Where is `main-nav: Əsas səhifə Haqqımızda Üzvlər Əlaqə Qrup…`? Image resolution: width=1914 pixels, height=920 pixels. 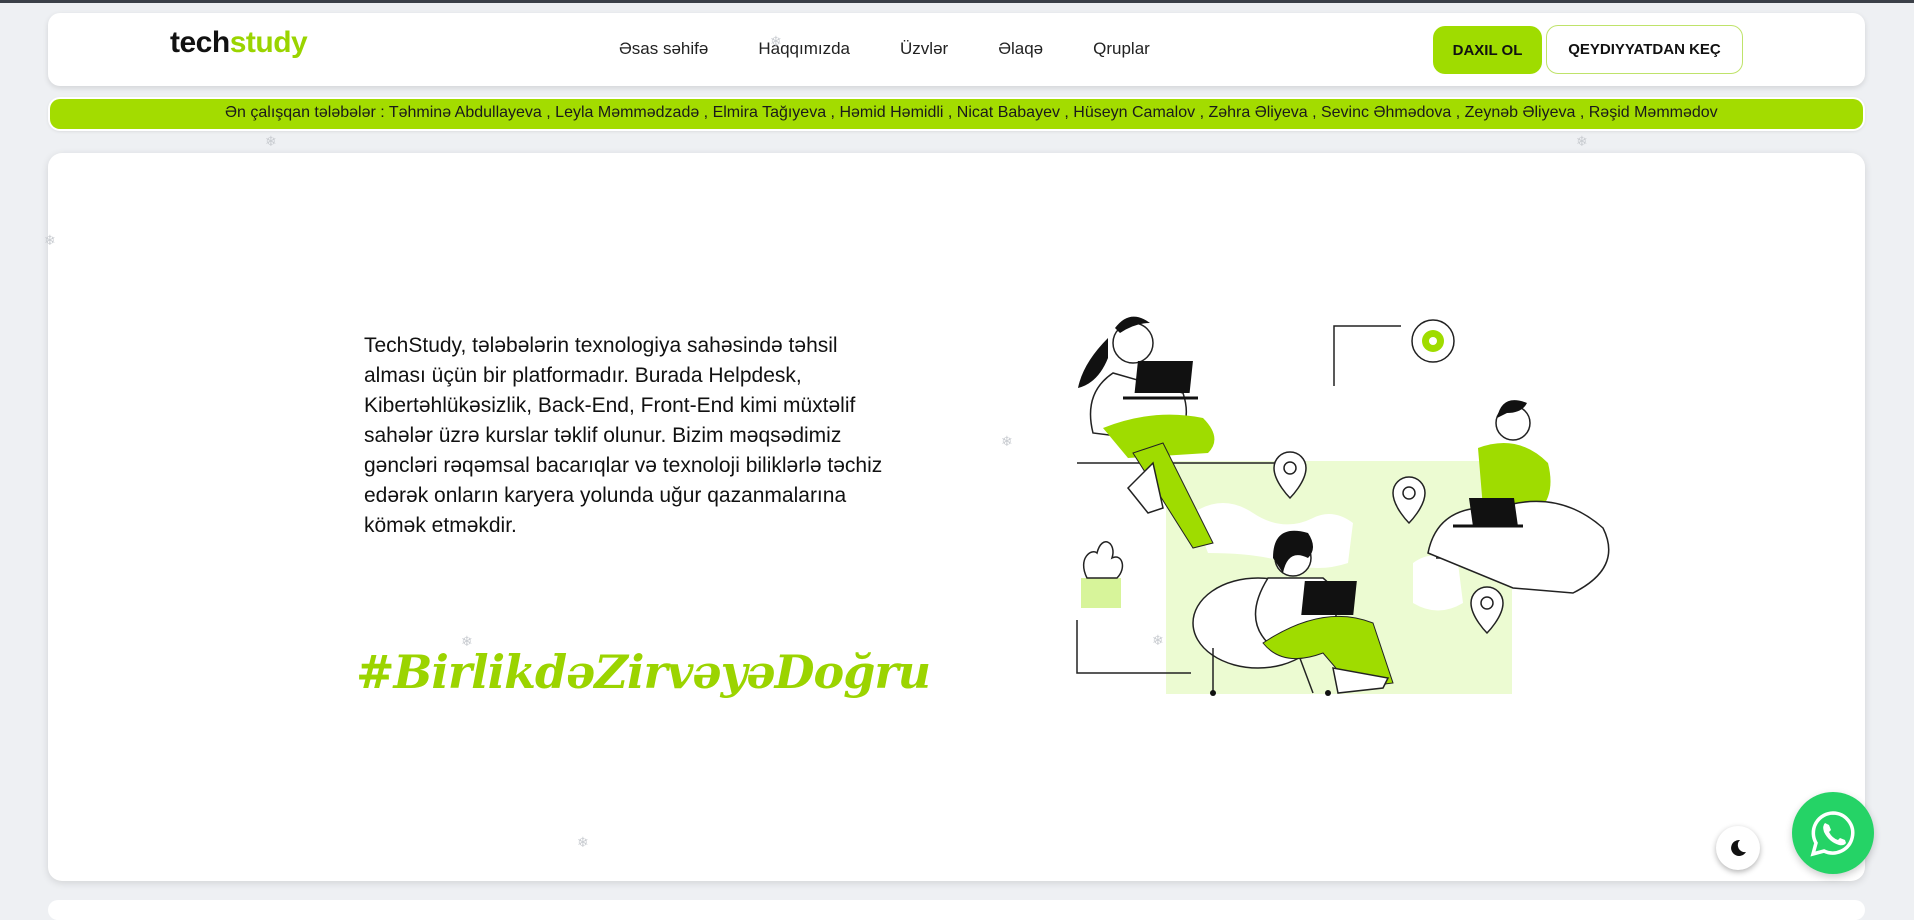 main-nav: Əsas səhifə Haqqımızda Üzvlər Əlaqə Qrup… is located at coordinates (909, 49).